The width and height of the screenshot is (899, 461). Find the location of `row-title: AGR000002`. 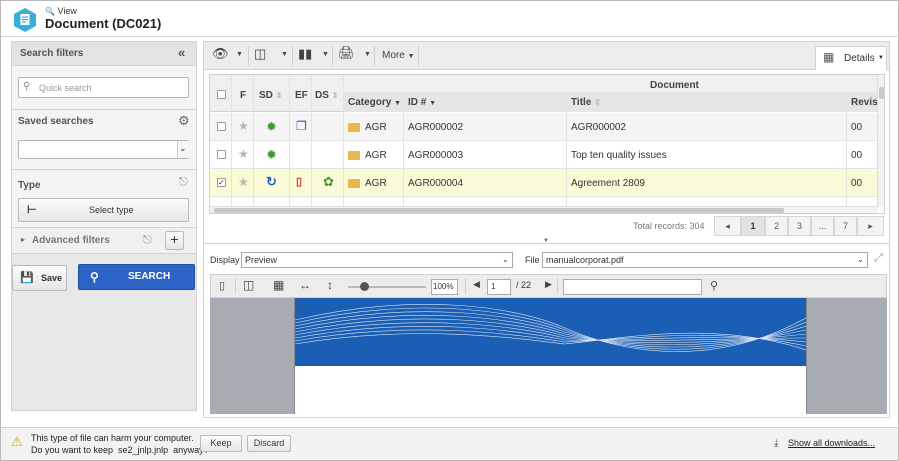

row-title: AGR000002 is located at coordinates (598, 127).